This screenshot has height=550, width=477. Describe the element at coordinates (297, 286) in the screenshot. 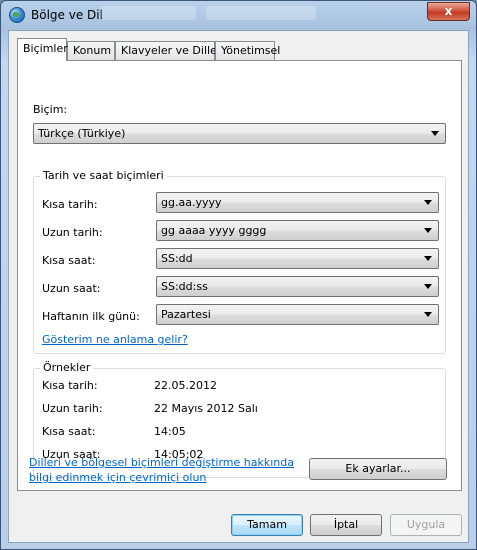

I see `long-time-select: SS:dd:ss` at that location.